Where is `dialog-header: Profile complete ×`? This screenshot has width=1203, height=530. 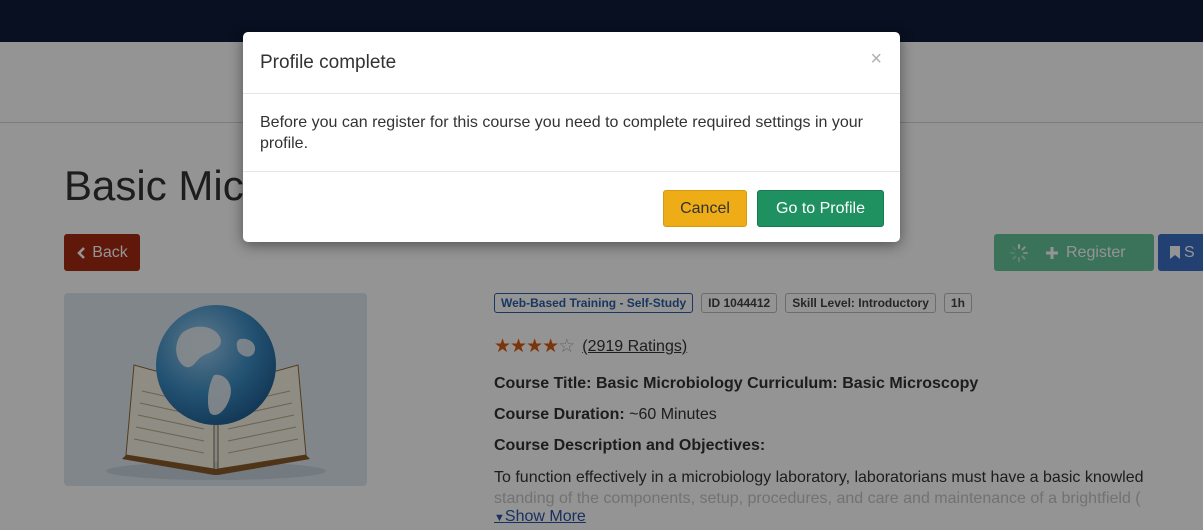
dialog-header: Profile complete × is located at coordinates (571, 63).